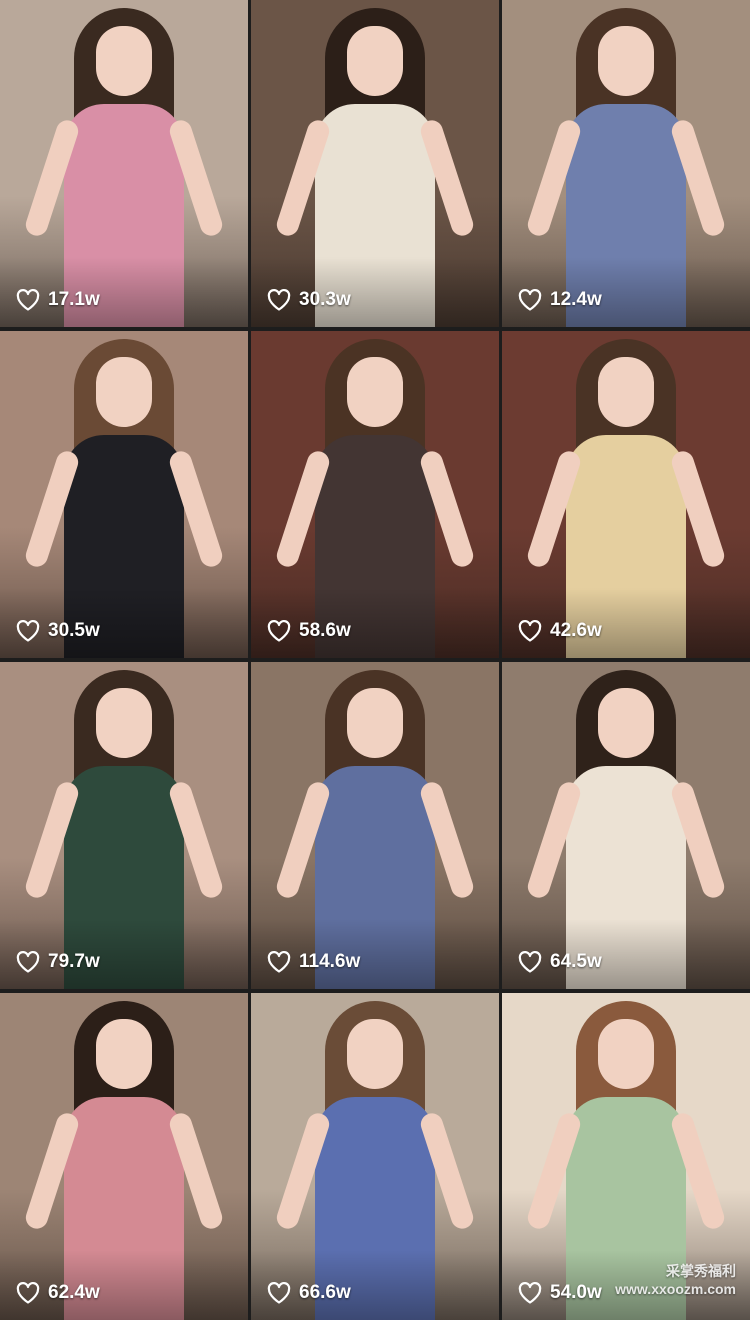 This screenshot has width=750, height=1320. I want to click on like-count: 12.4w, so click(560, 300).